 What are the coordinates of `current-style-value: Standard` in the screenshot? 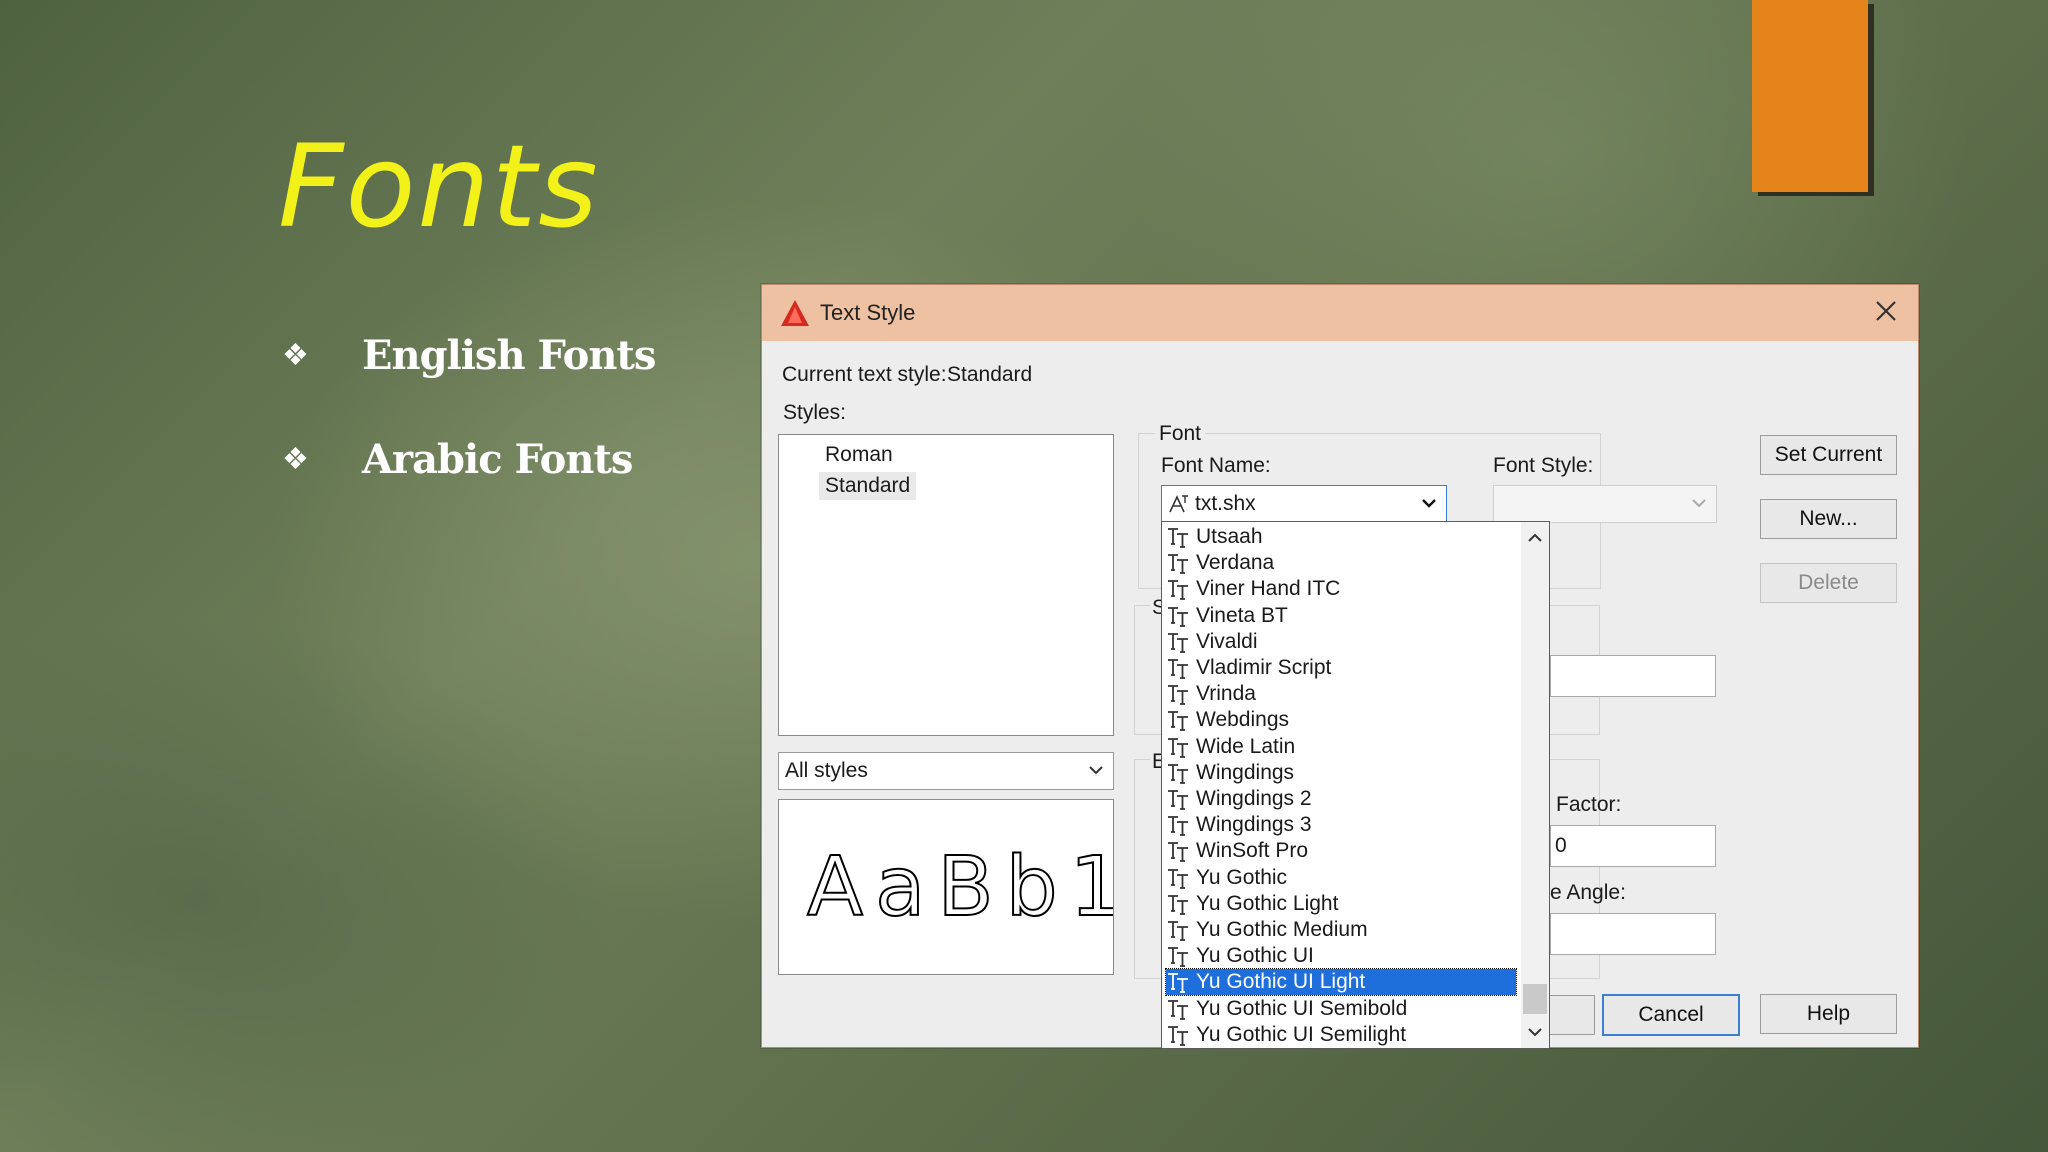 It's located at (990, 374).